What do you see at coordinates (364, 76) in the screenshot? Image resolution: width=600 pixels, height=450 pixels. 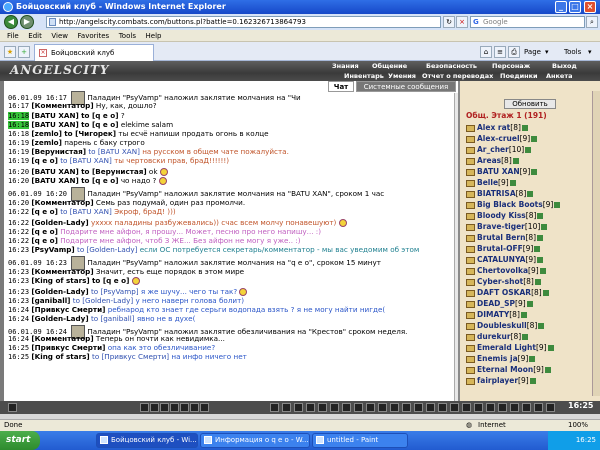 I see `nav-inventory: Инвентарь` at bounding box center [364, 76].